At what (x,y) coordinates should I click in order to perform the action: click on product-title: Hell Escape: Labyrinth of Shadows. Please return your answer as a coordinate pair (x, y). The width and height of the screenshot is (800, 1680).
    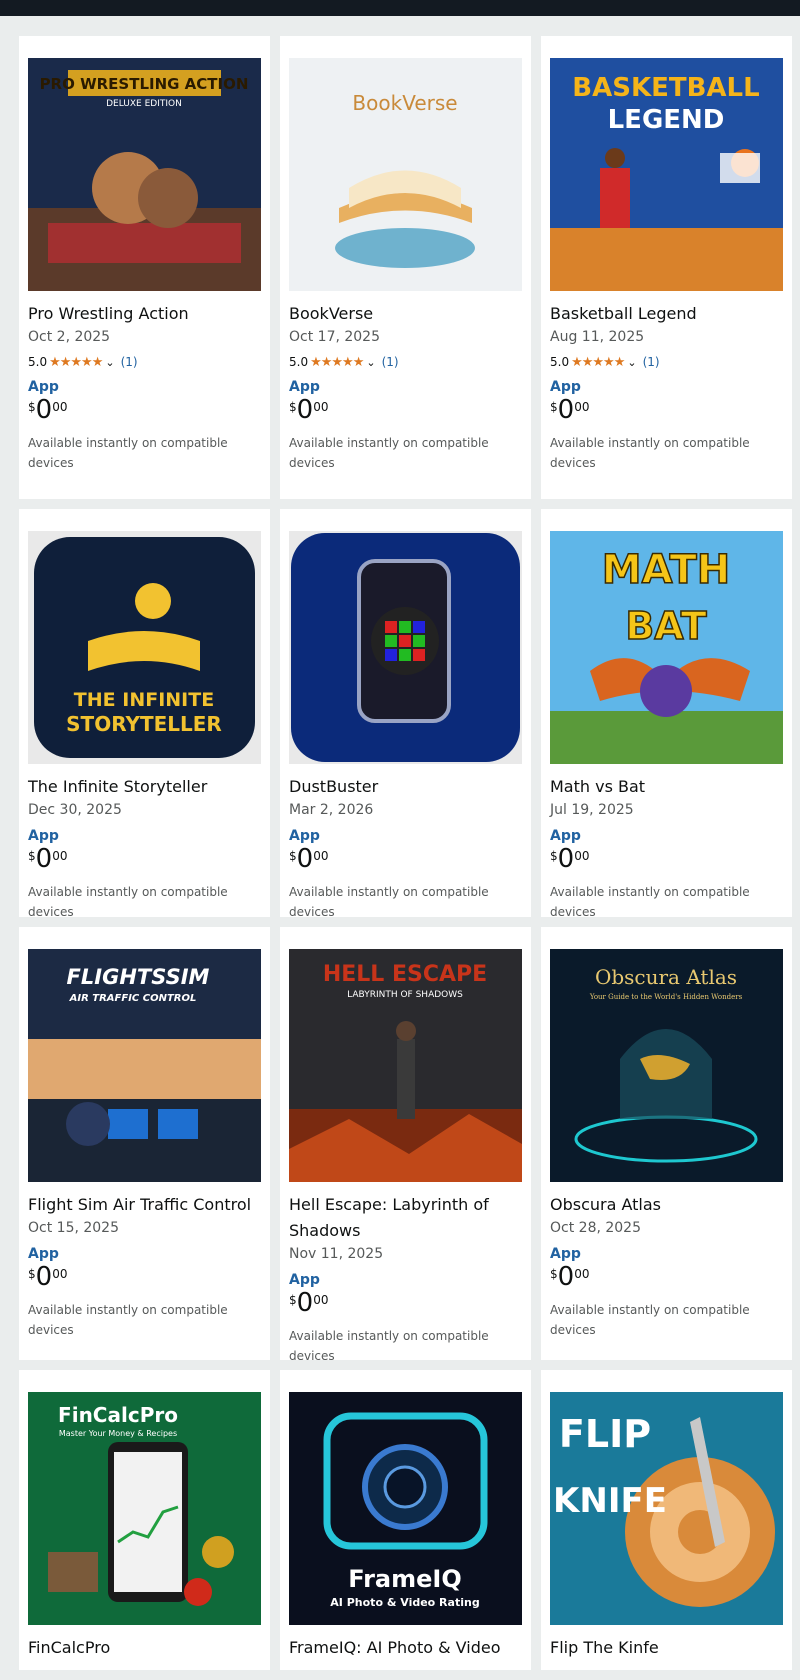
    Looking at the image, I should click on (405, 1218).